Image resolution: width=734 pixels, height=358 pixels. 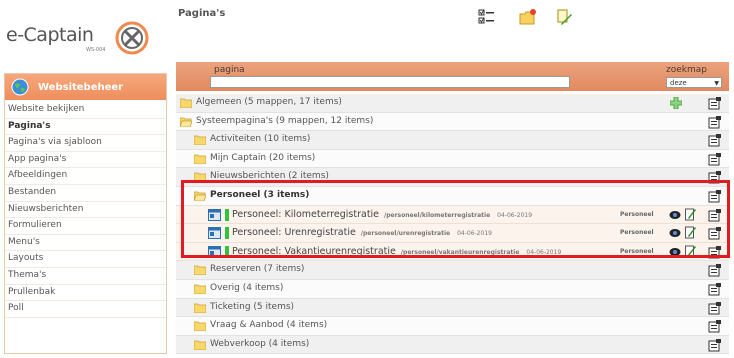 I want to click on folder-row: Systeempagina's (9 mappen, 12 items), so click(x=452, y=122).